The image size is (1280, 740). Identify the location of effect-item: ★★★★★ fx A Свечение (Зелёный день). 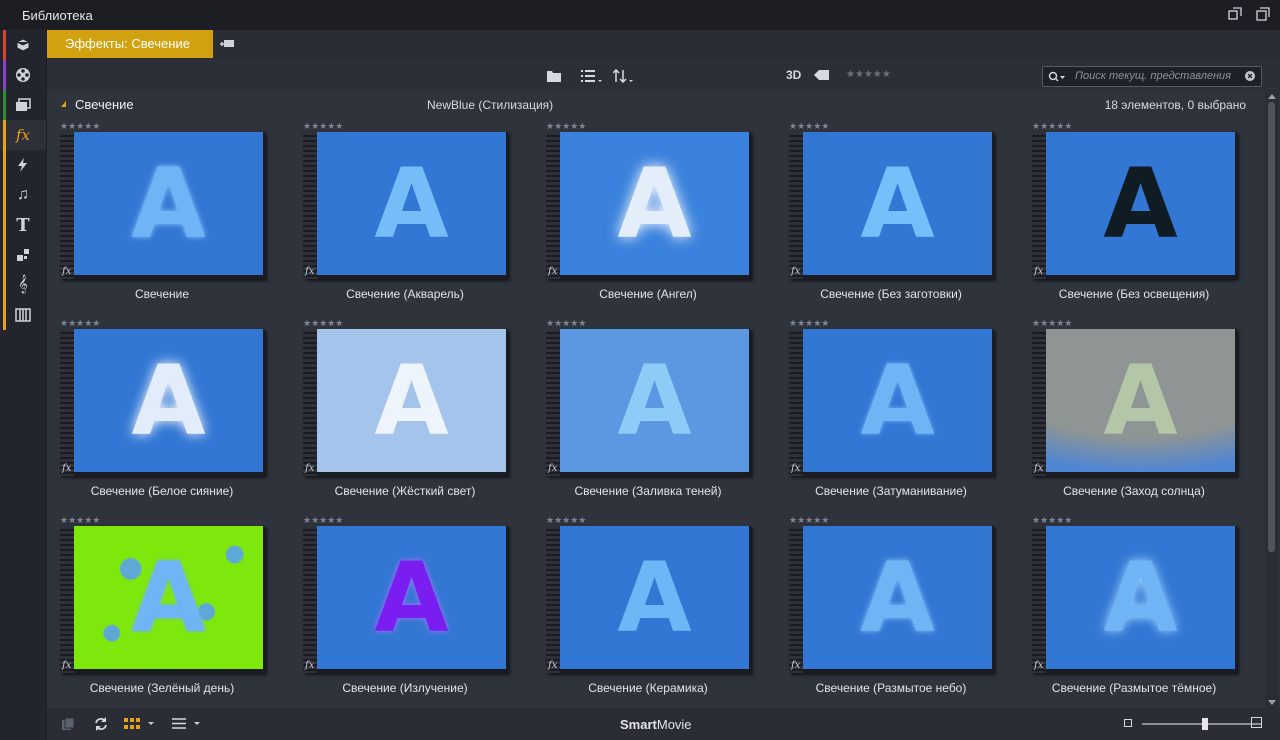
(157, 611).